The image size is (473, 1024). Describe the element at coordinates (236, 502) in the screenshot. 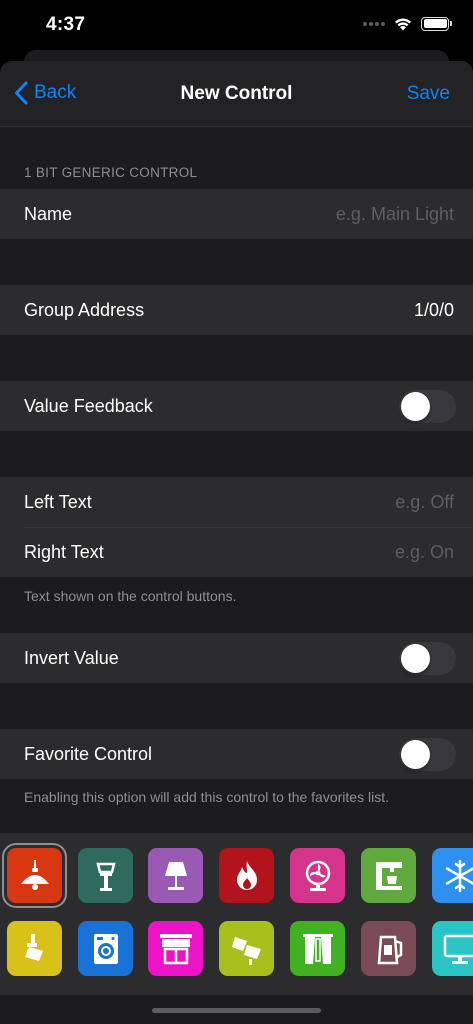

I see `left-text-row: Left Text e.g. Off` at that location.